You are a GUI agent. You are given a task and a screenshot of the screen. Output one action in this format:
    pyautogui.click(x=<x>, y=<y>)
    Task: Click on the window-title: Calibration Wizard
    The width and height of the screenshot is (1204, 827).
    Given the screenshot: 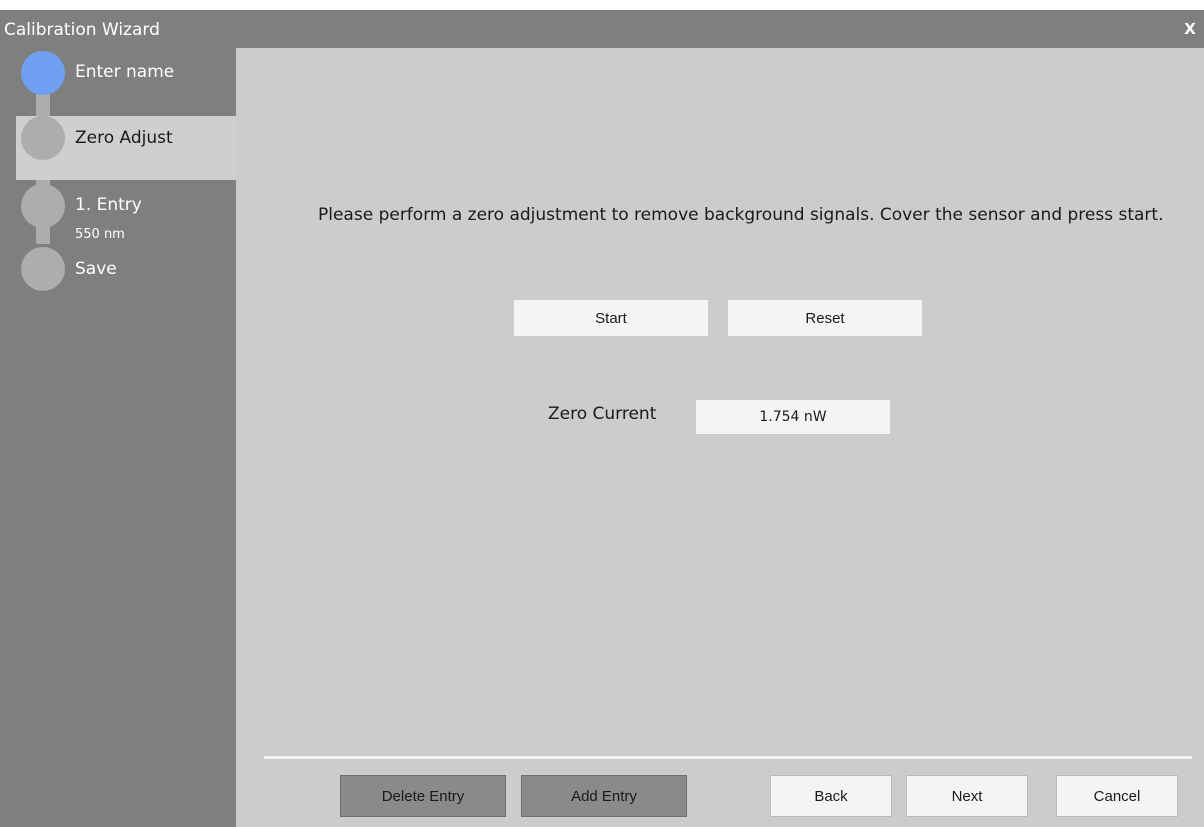 What is the action you would take?
    pyautogui.click(x=82, y=30)
    